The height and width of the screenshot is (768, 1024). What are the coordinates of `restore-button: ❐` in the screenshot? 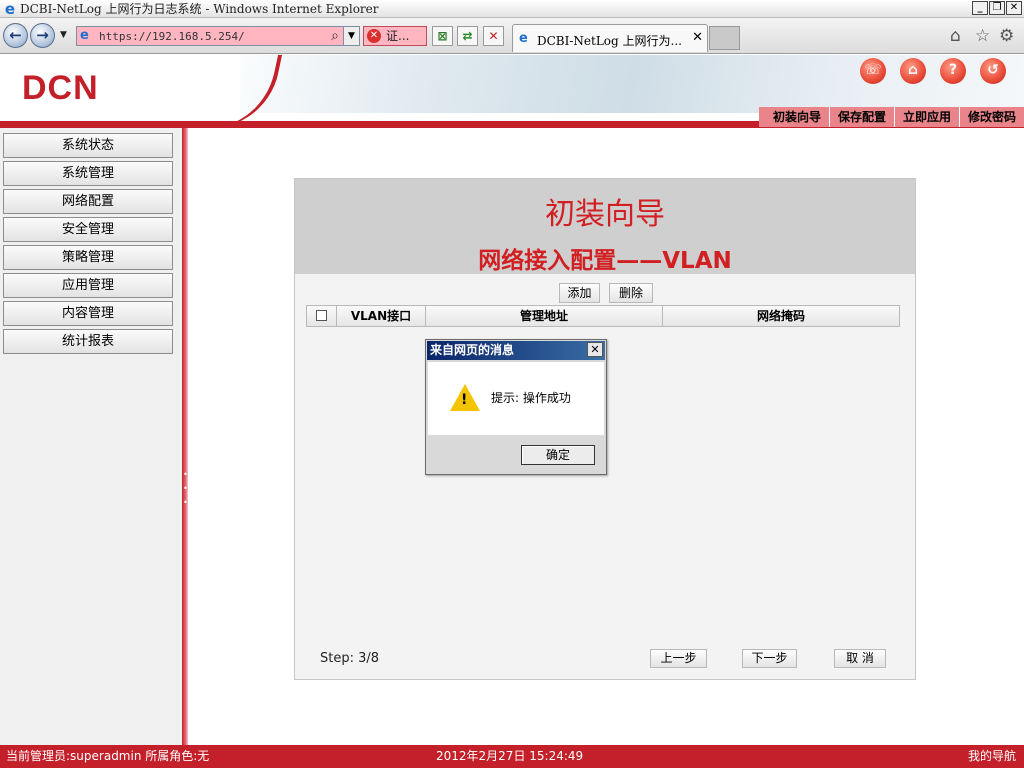 It's located at (997, 8).